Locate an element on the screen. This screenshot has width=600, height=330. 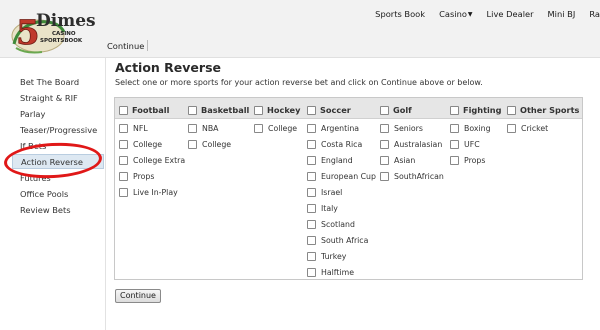
sport-header-fighting: Fighting is located at coordinates (476, 110).